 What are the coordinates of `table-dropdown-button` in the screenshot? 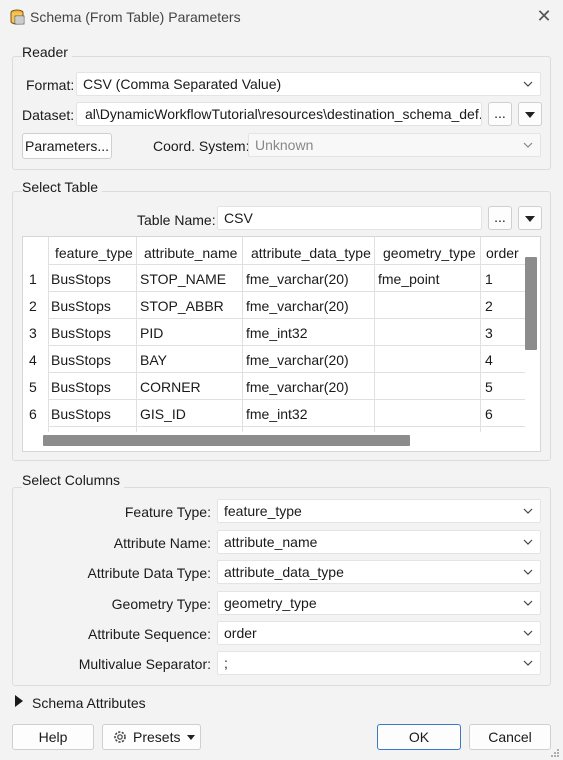 It's located at (530, 218).